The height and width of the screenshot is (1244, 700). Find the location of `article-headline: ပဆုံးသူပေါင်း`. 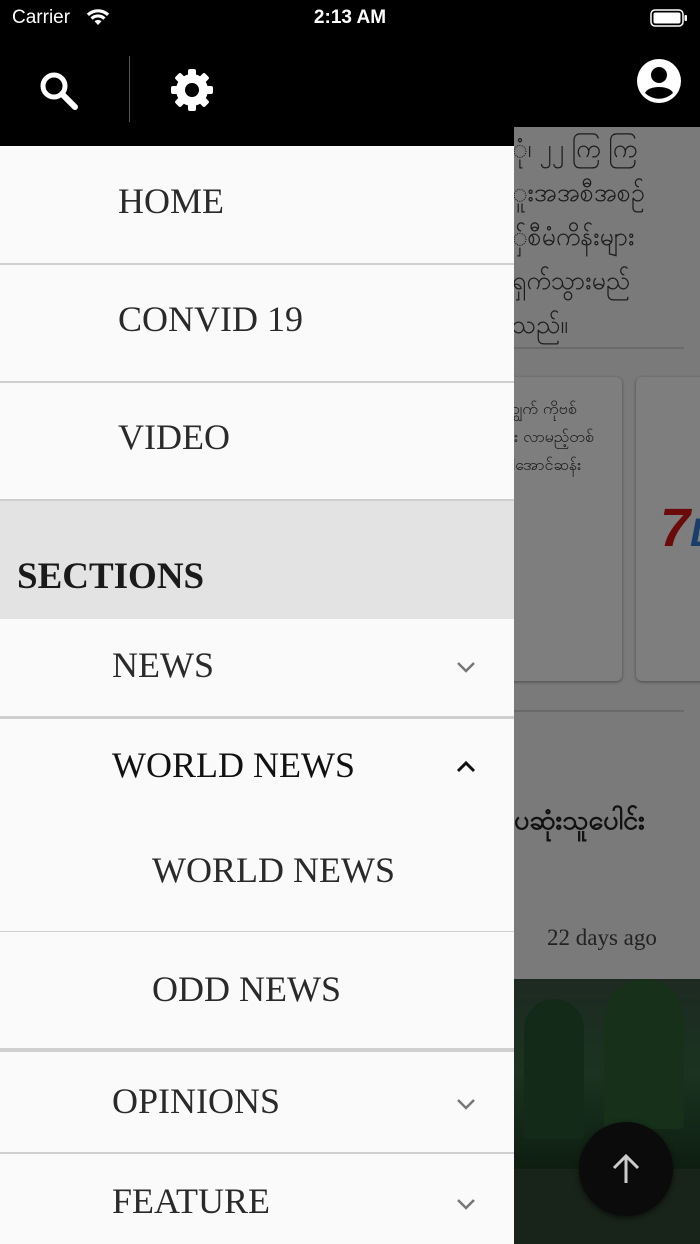

article-headline: ပဆုံးသူပေါင်း is located at coordinates (580, 820).